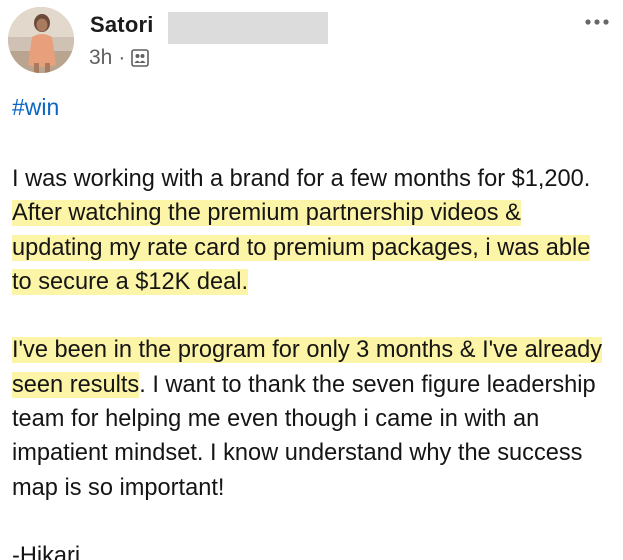 The height and width of the screenshot is (560, 623). What do you see at coordinates (140, 58) in the screenshot?
I see `people-icon` at bounding box center [140, 58].